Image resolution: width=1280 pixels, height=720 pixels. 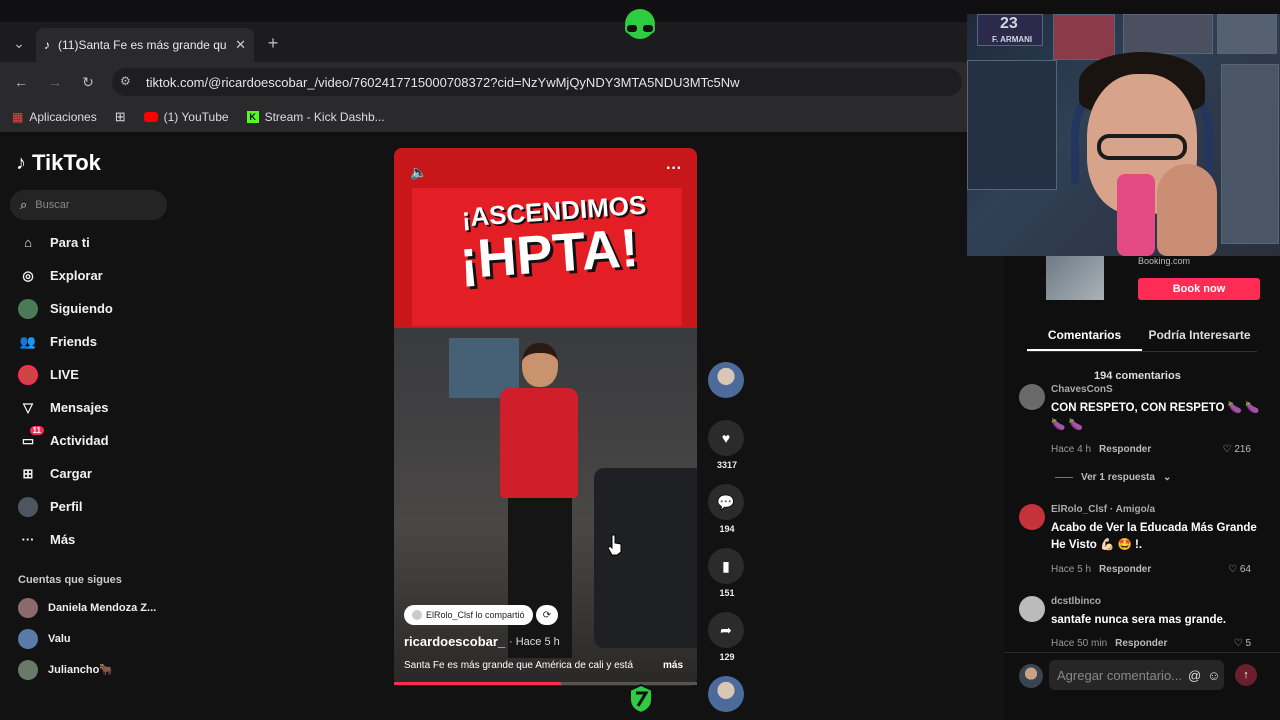 I want to click on nav-label: Siguiendo, so click(x=81, y=308).